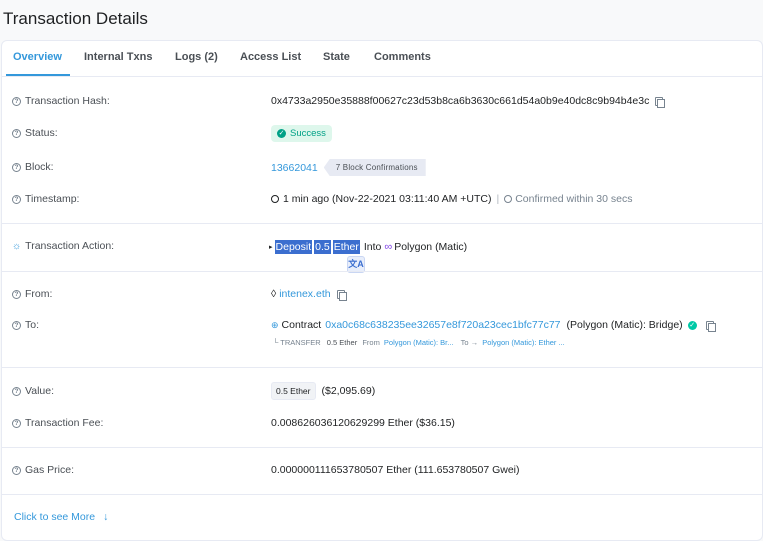 This screenshot has width=763, height=541. I want to click on tx-action-label: ☼ Transaction Action:, so click(63, 246).